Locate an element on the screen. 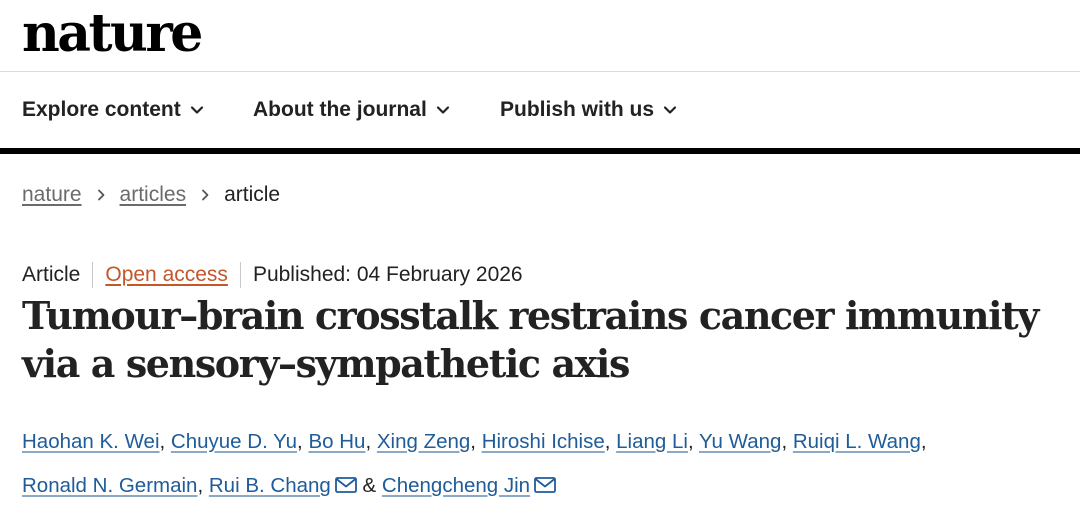  nav-explore-content: Explore content is located at coordinates (113, 110).